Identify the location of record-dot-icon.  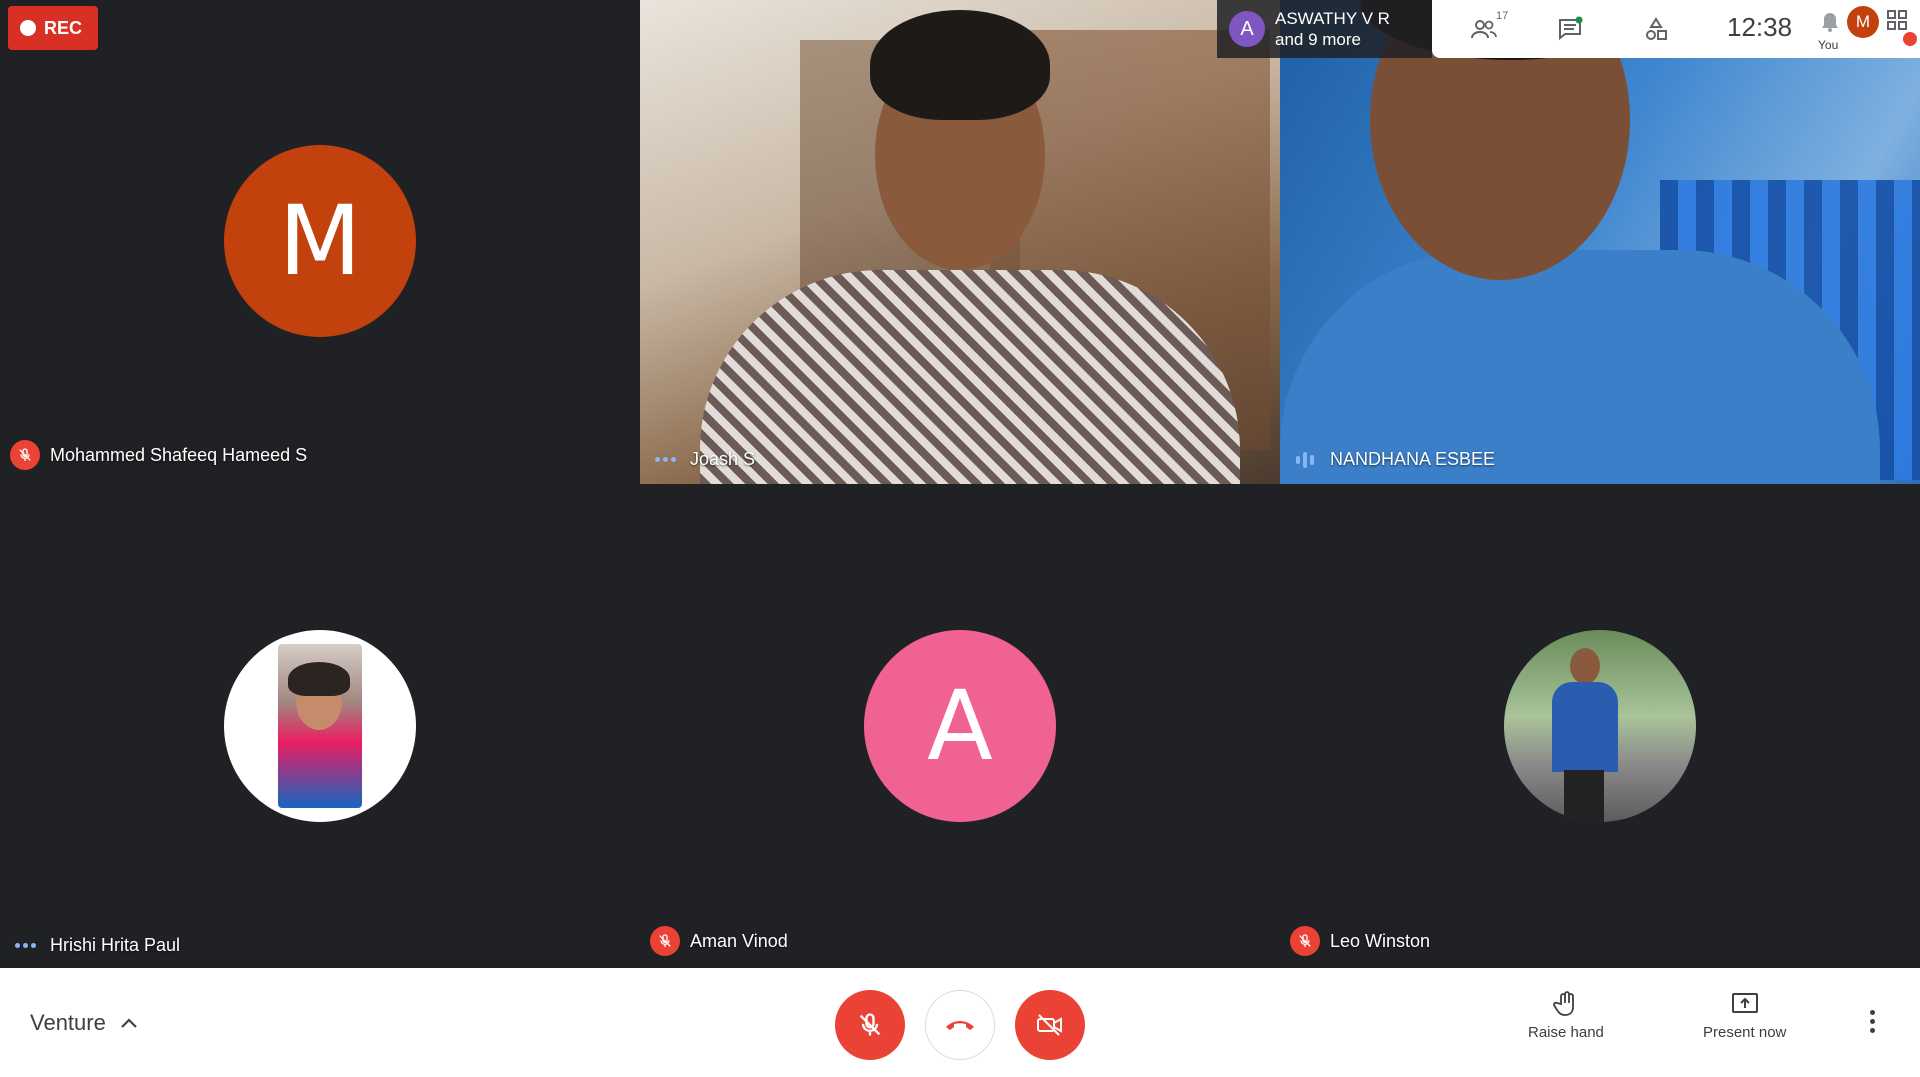
(28, 28).